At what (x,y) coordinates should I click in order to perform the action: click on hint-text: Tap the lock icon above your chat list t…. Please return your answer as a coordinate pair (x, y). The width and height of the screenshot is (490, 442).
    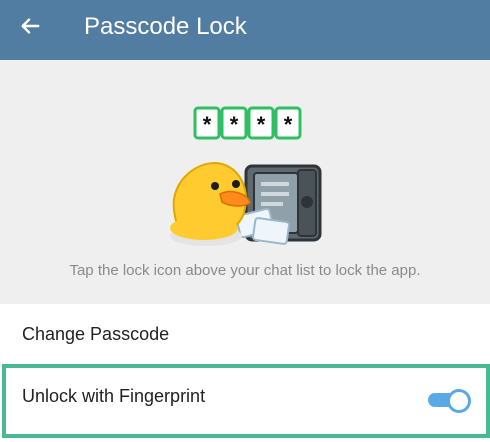
    Looking at the image, I should click on (245, 270).